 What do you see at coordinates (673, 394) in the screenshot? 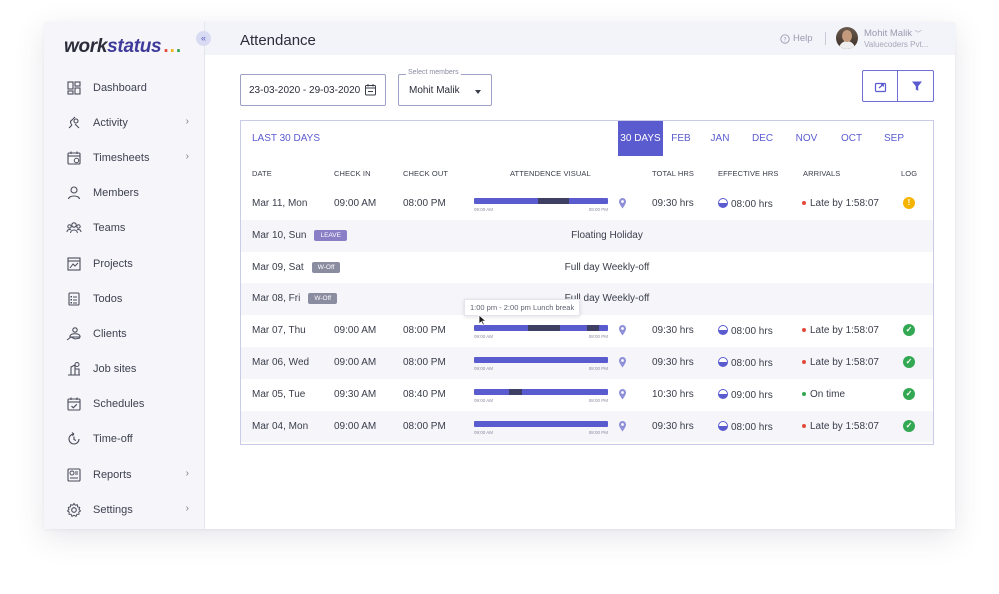
I see `total-hours: 10:30 hrs` at bounding box center [673, 394].